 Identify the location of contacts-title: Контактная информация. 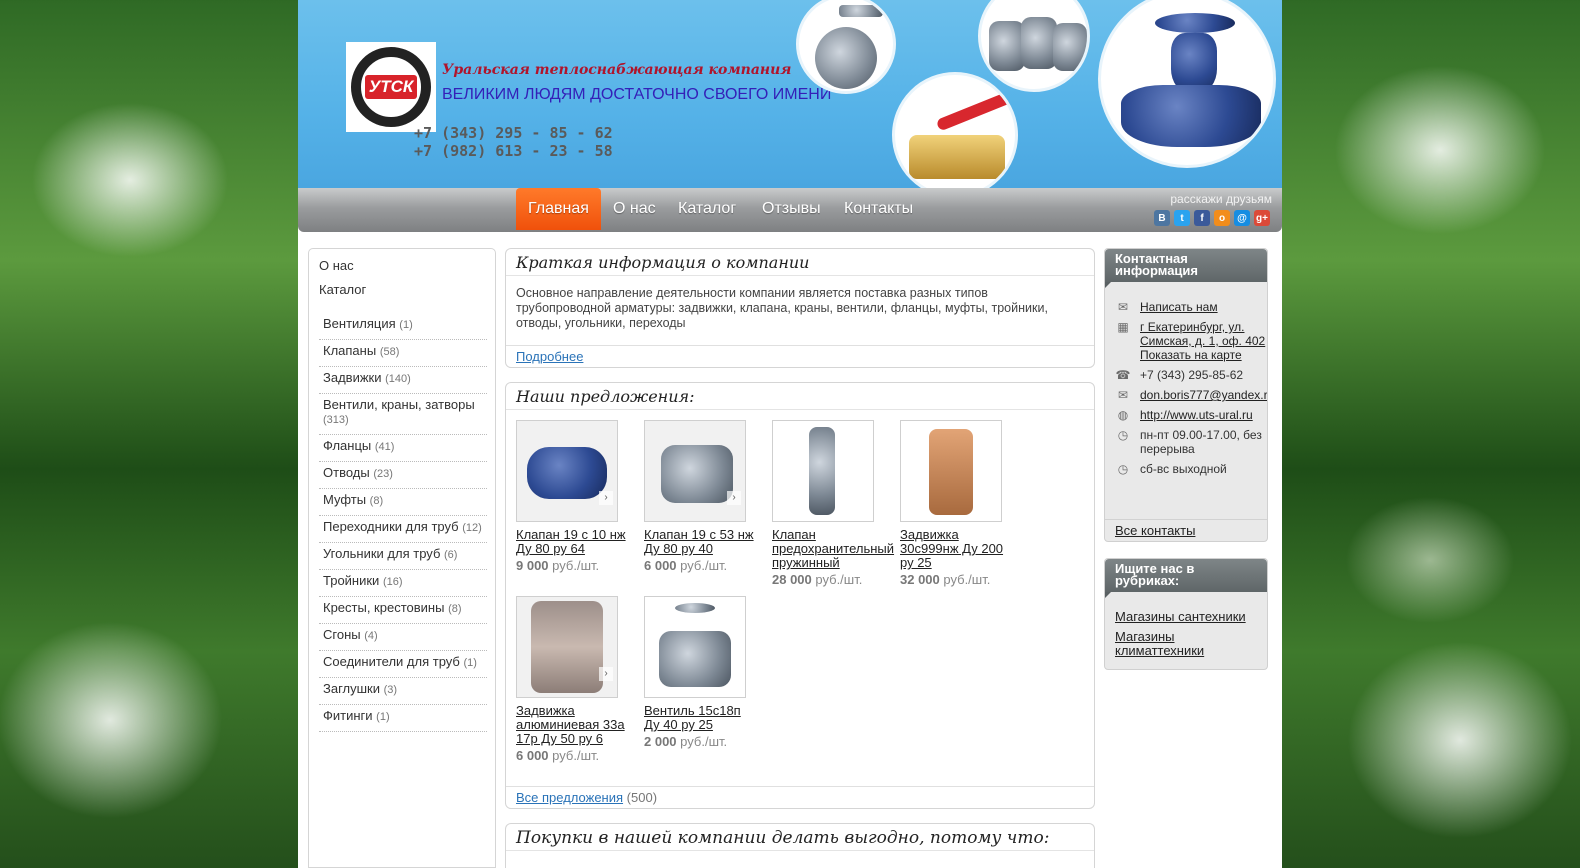
(1186, 268).